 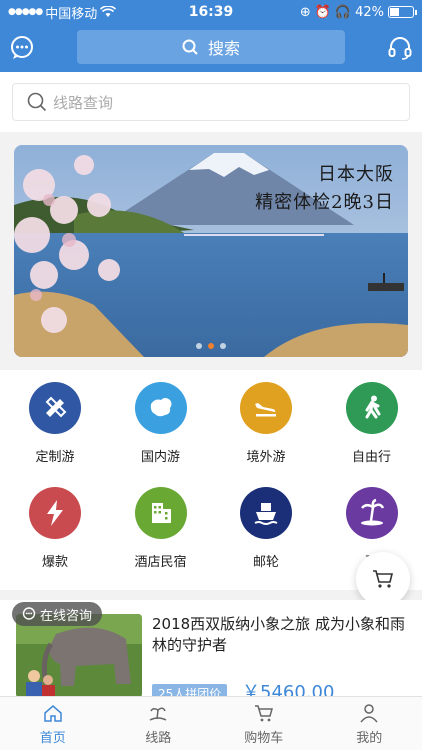 I want to click on ship-icon, so click(x=266, y=513).